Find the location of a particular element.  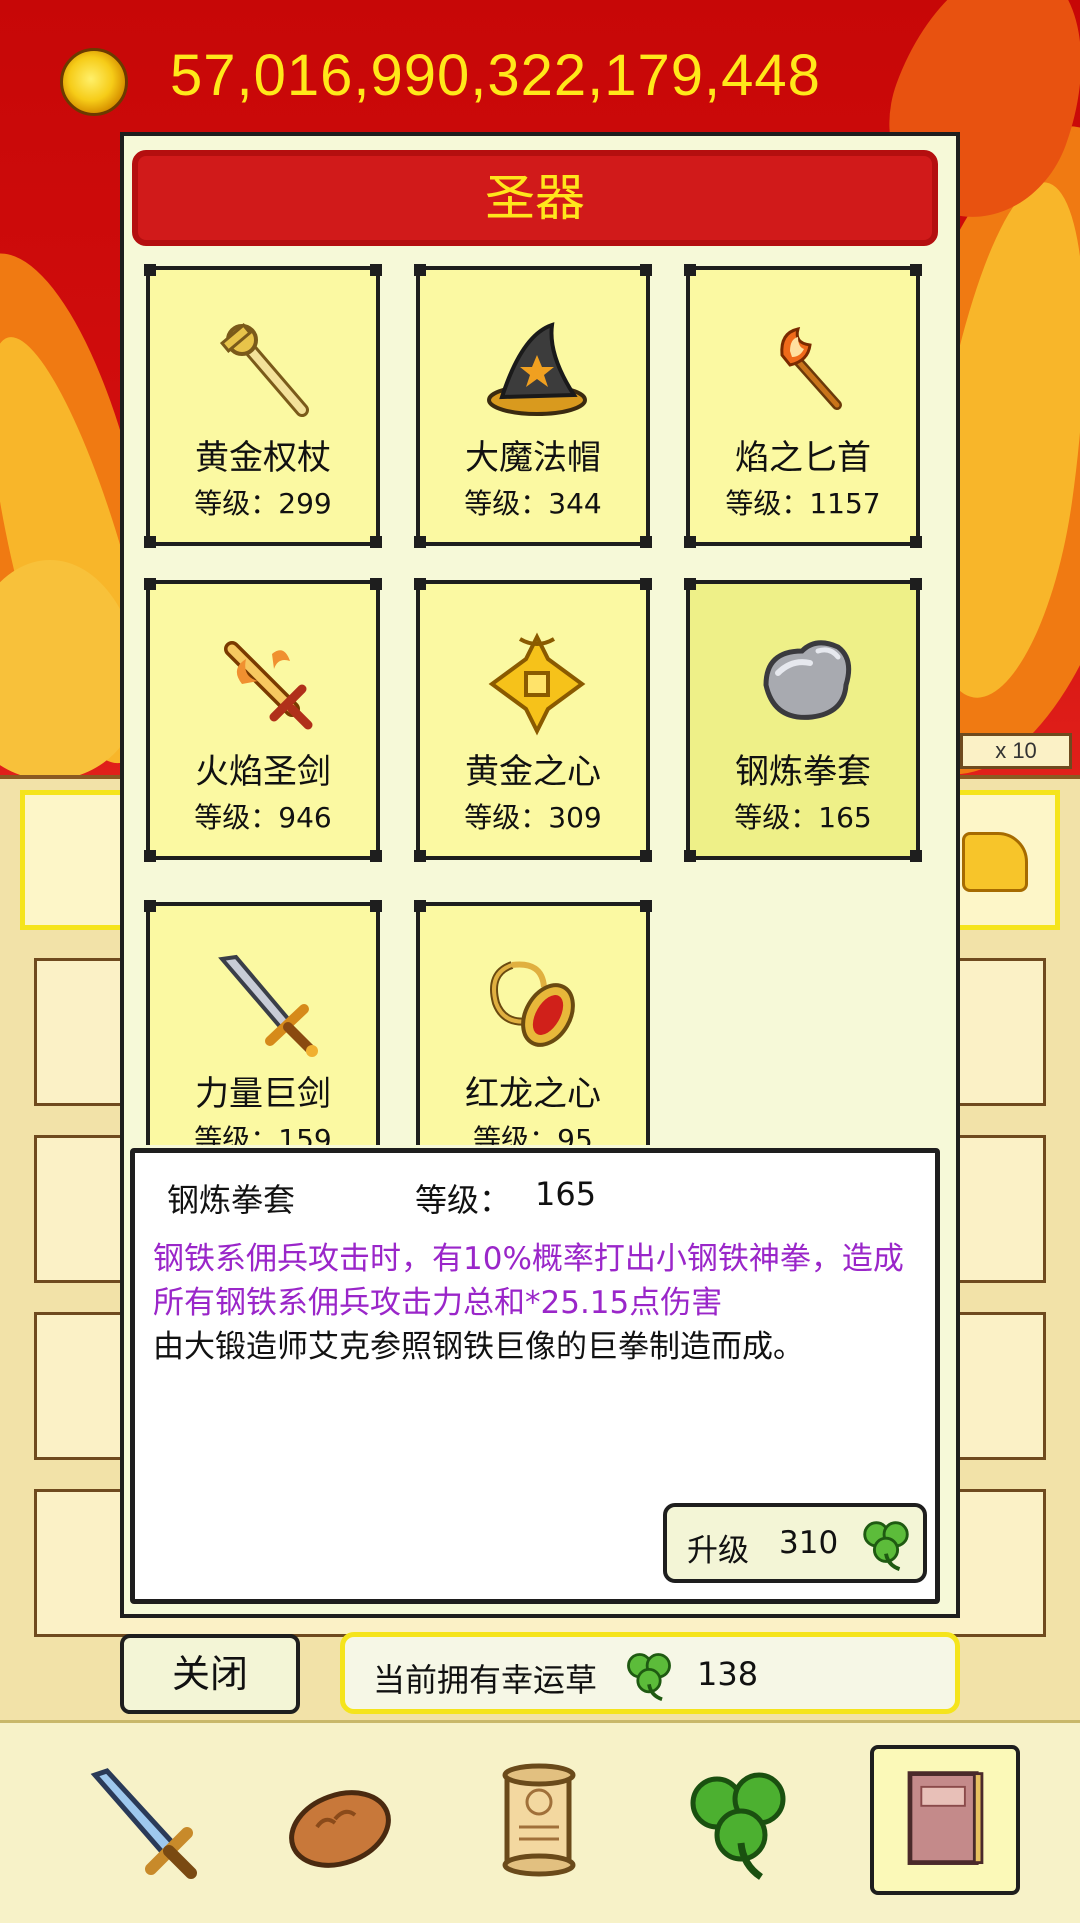

upgrade-label: 升级 is located at coordinates (718, 1551).